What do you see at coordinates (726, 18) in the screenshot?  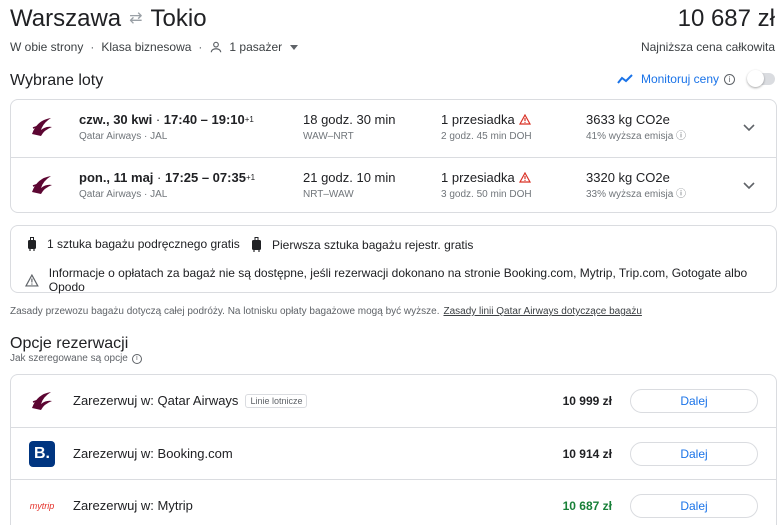 I see `total-price: 10 687 zł` at bounding box center [726, 18].